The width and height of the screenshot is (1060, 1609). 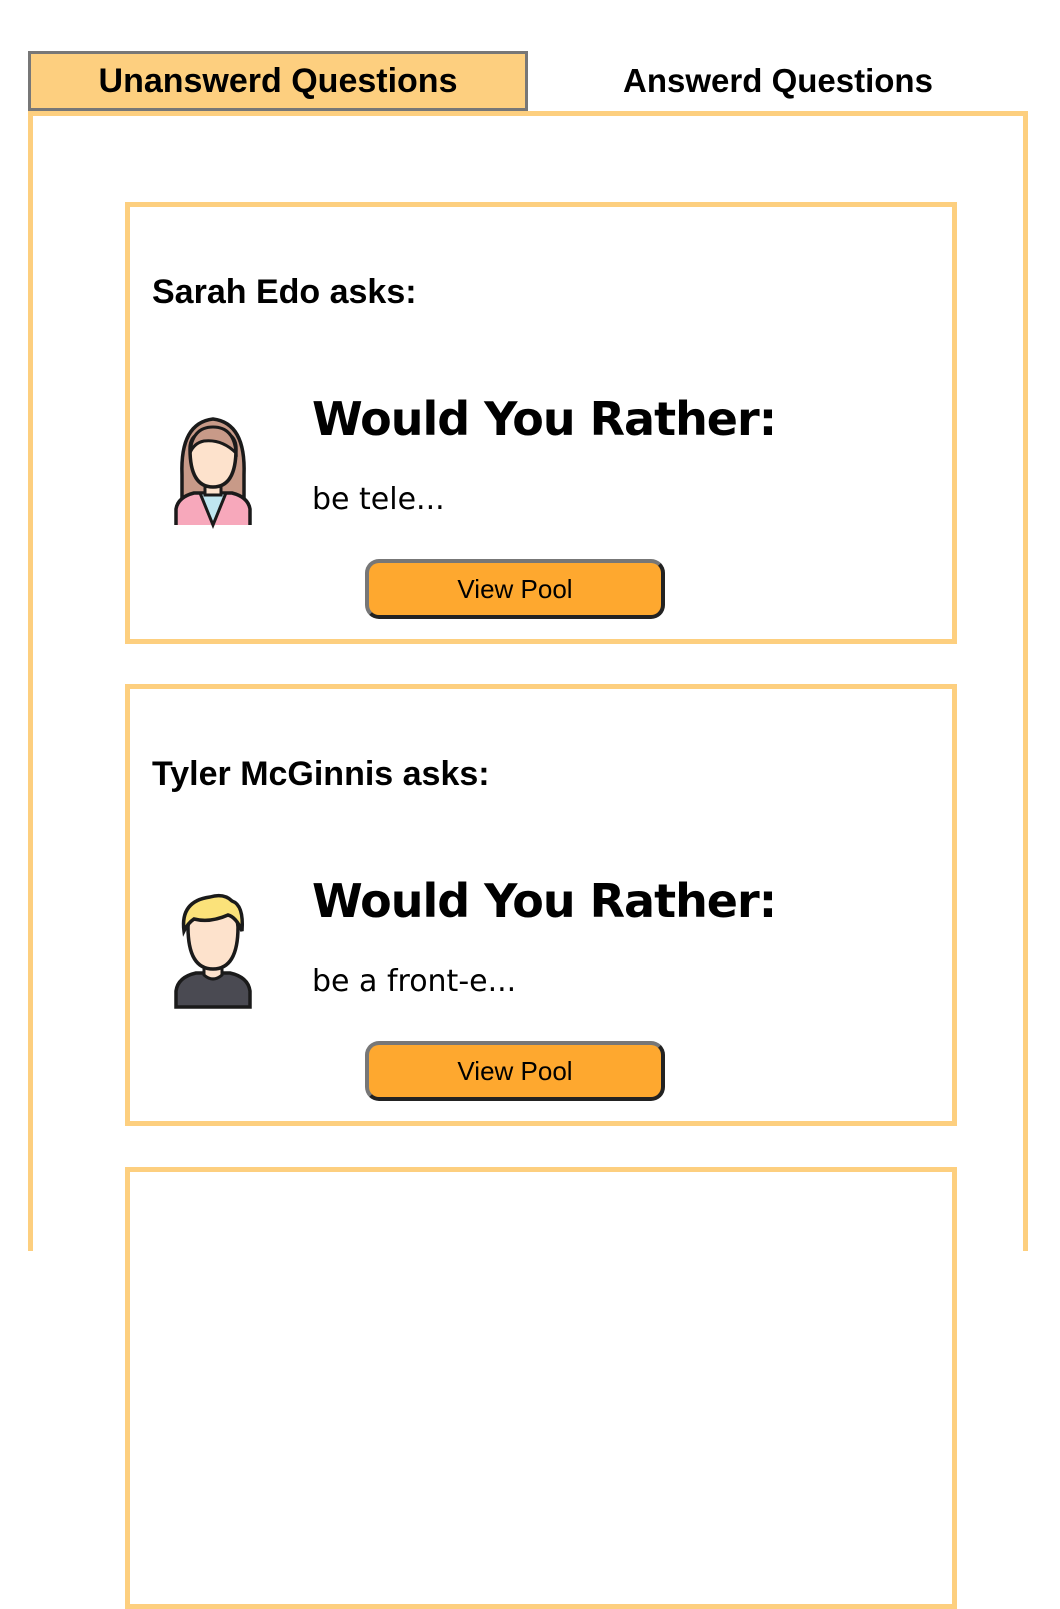 I want to click on asker-heading: Sarah Edo asks:, so click(x=284, y=292).